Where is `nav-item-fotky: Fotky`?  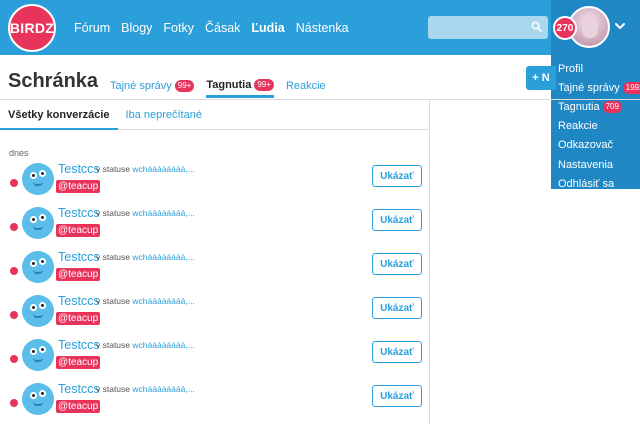
nav-item-fotky: Fotky is located at coordinates (178, 28).